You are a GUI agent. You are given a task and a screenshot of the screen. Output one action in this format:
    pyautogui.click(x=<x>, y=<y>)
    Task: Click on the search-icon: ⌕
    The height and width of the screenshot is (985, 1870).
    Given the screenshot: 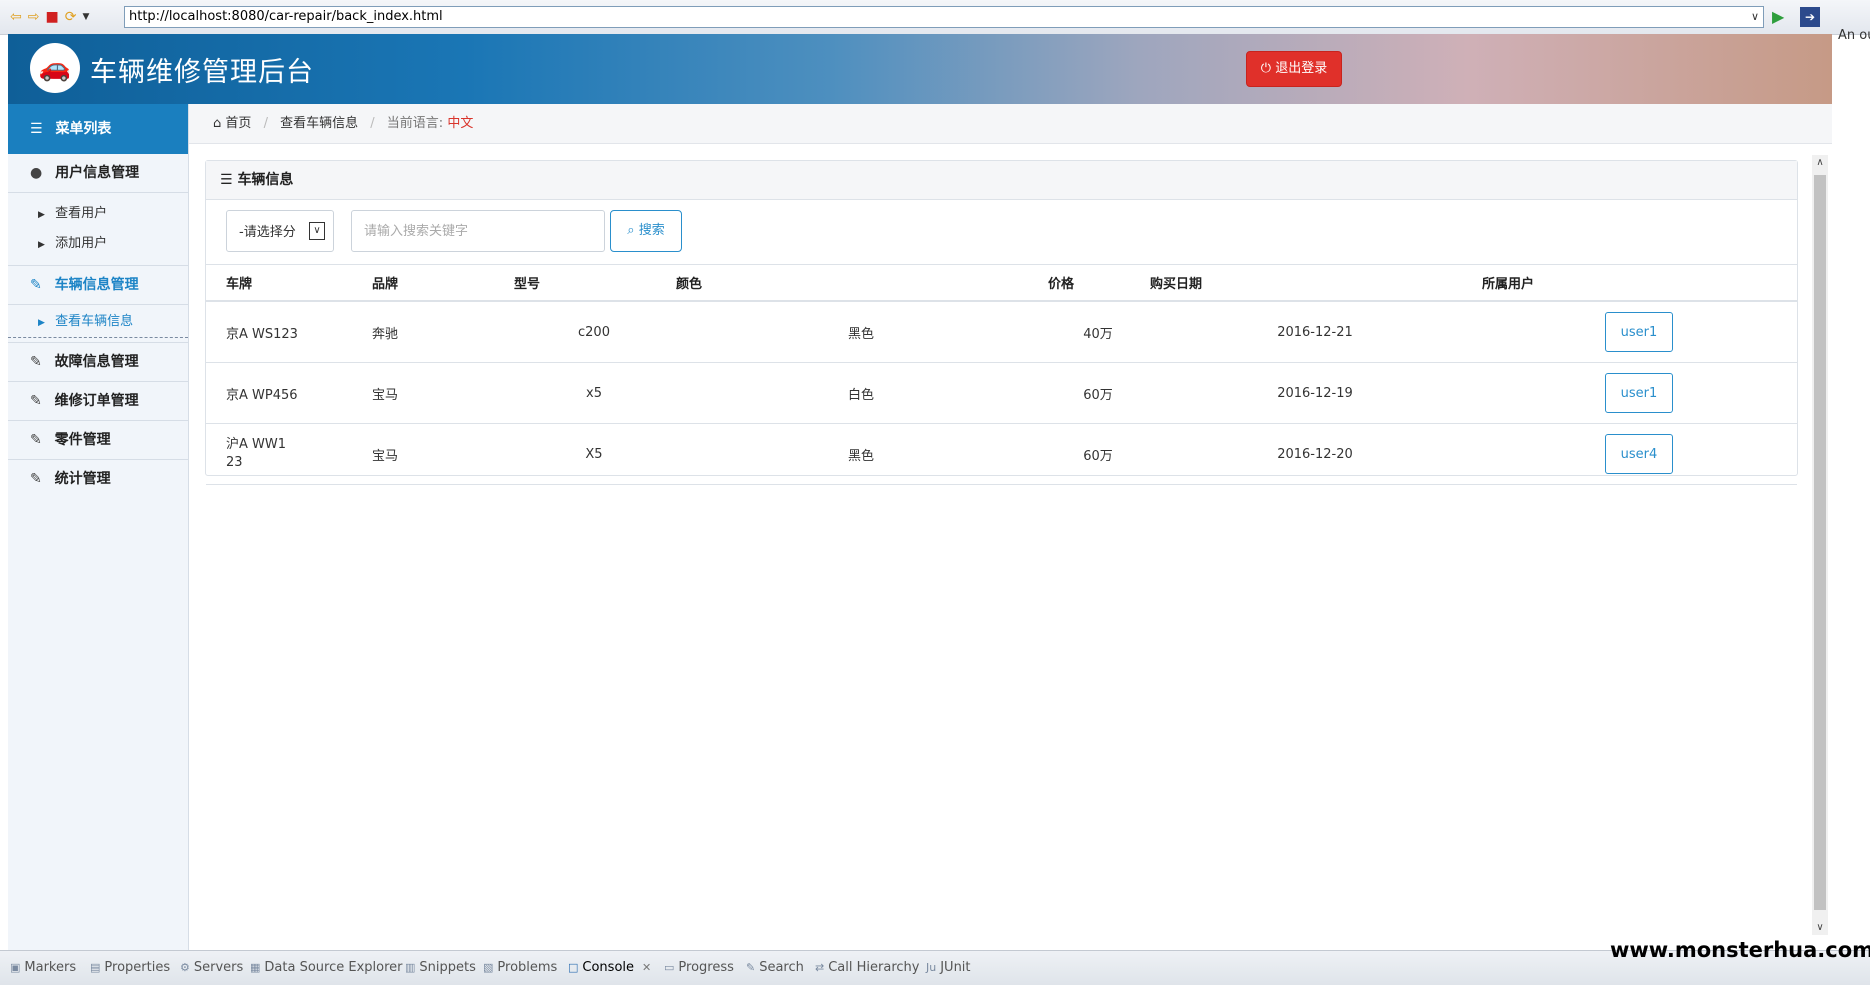 What is the action you would take?
    pyautogui.click(x=631, y=230)
    